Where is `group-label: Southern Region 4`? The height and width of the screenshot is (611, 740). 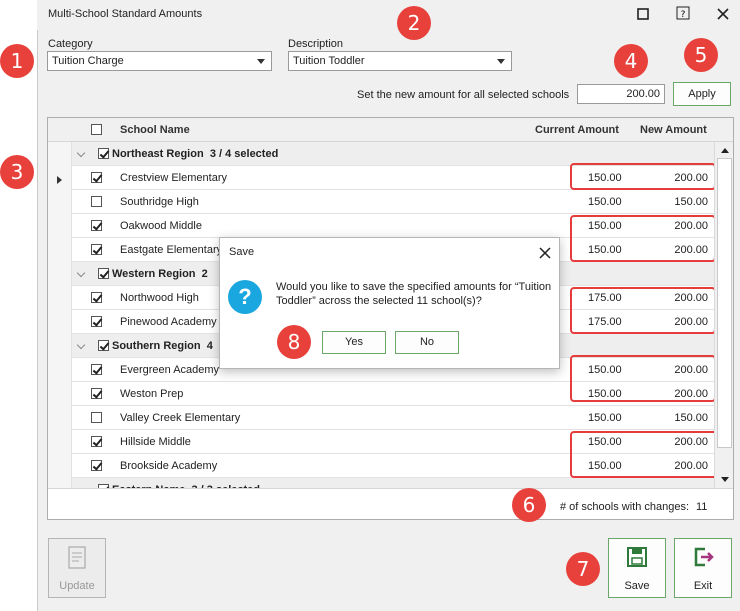 group-label: Southern Region 4 is located at coordinates (162, 346).